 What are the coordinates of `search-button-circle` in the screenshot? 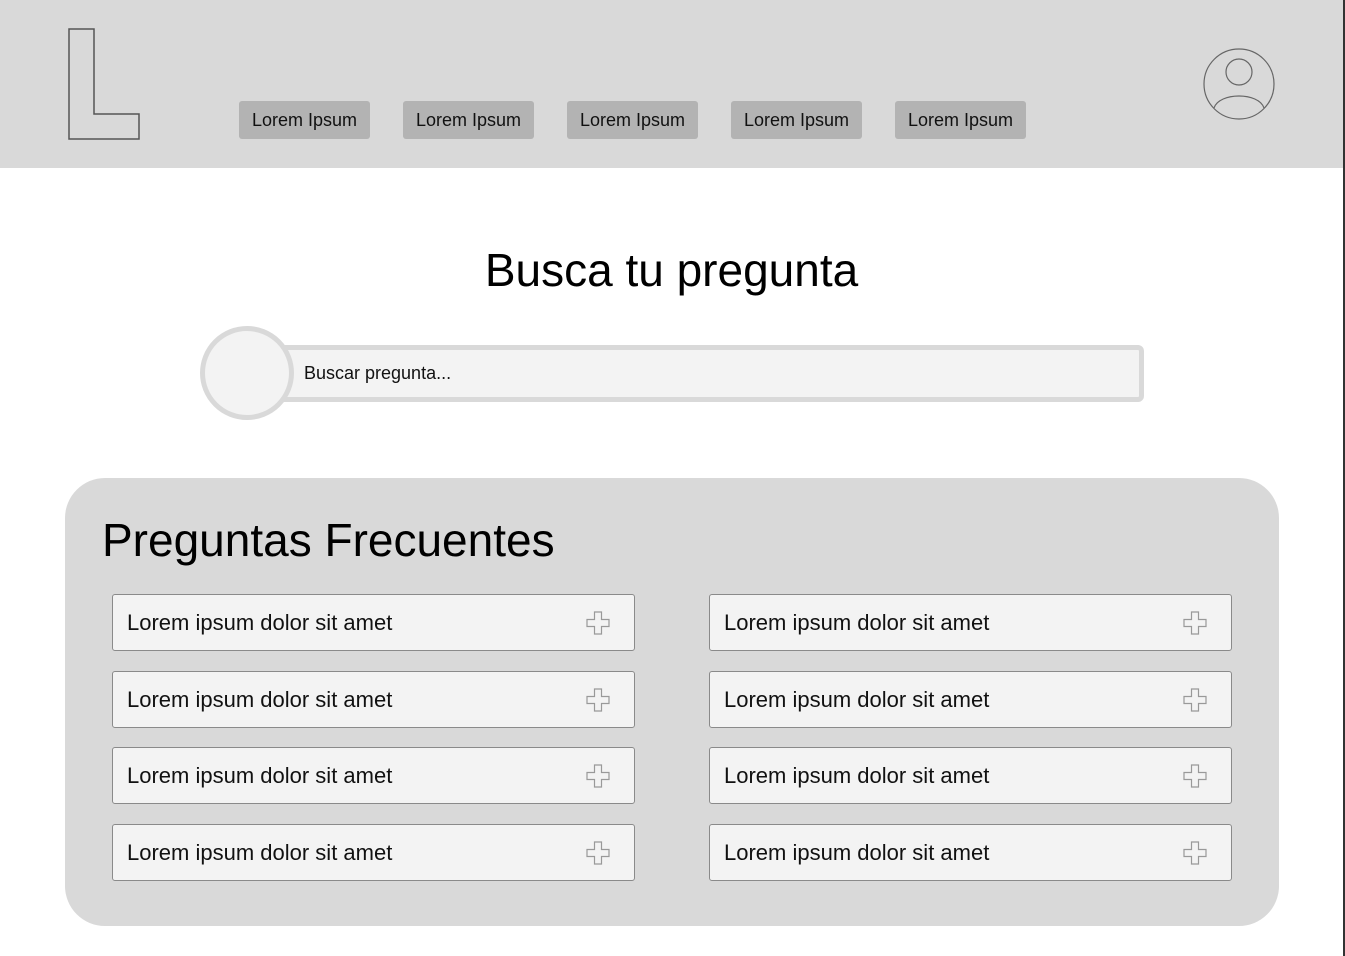 It's located at (247, 373).